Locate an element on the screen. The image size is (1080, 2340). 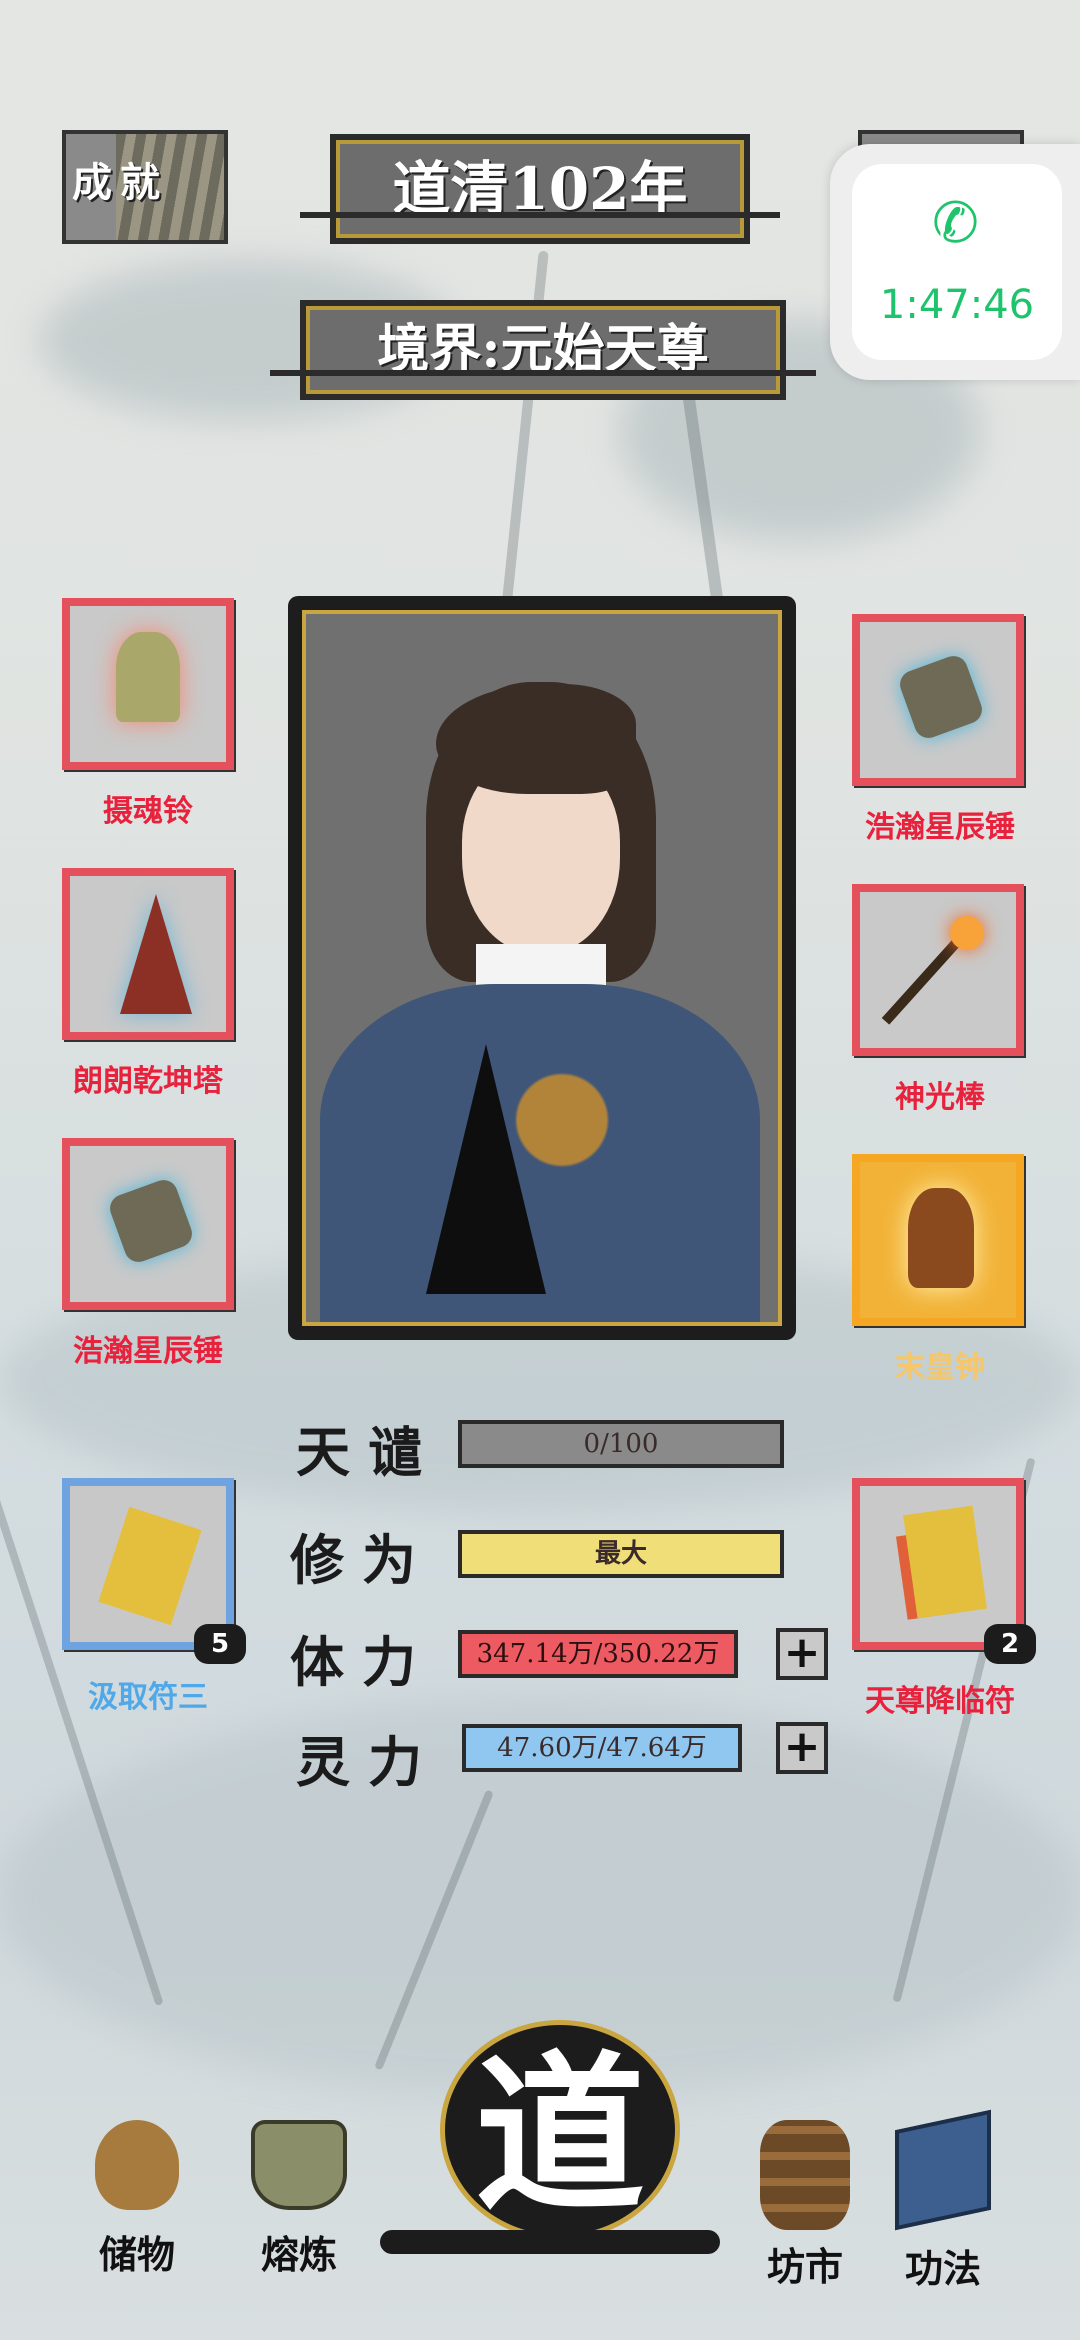
character-robe-fold is located at coordinates (486, 1169).